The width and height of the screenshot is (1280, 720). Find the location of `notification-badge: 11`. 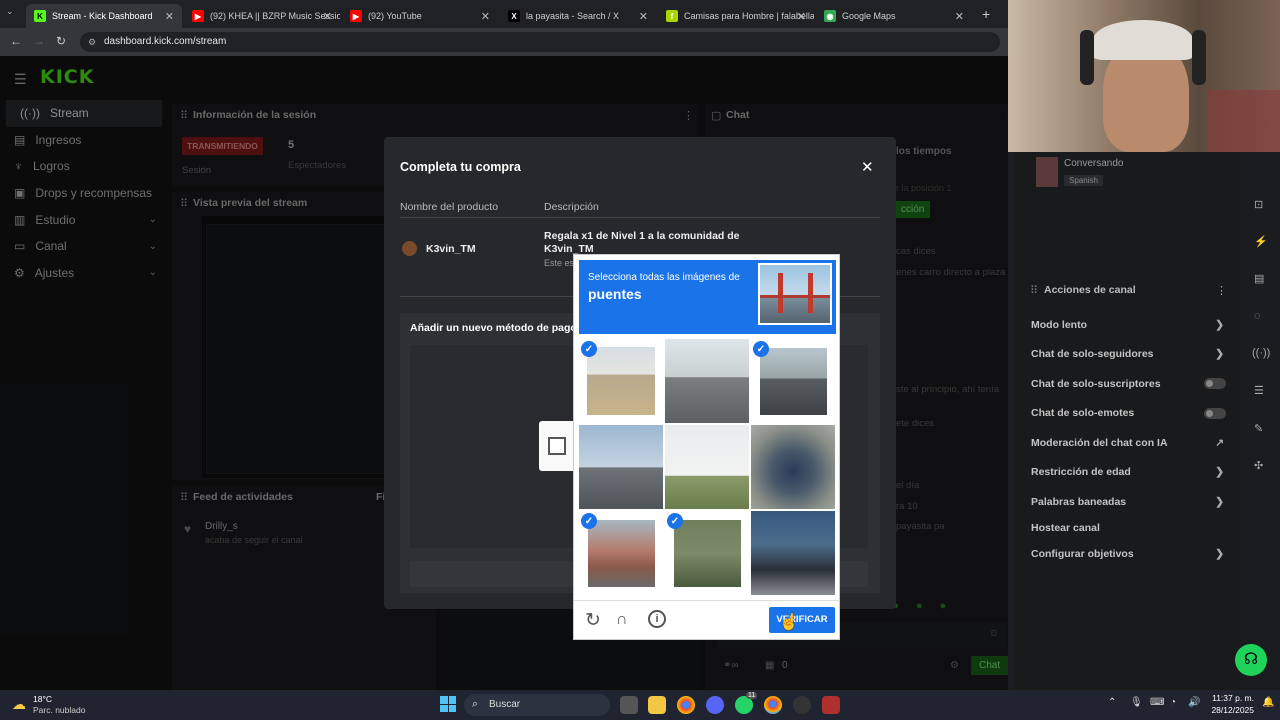

notification-badge: 11 is located at coordinates (752, 695).